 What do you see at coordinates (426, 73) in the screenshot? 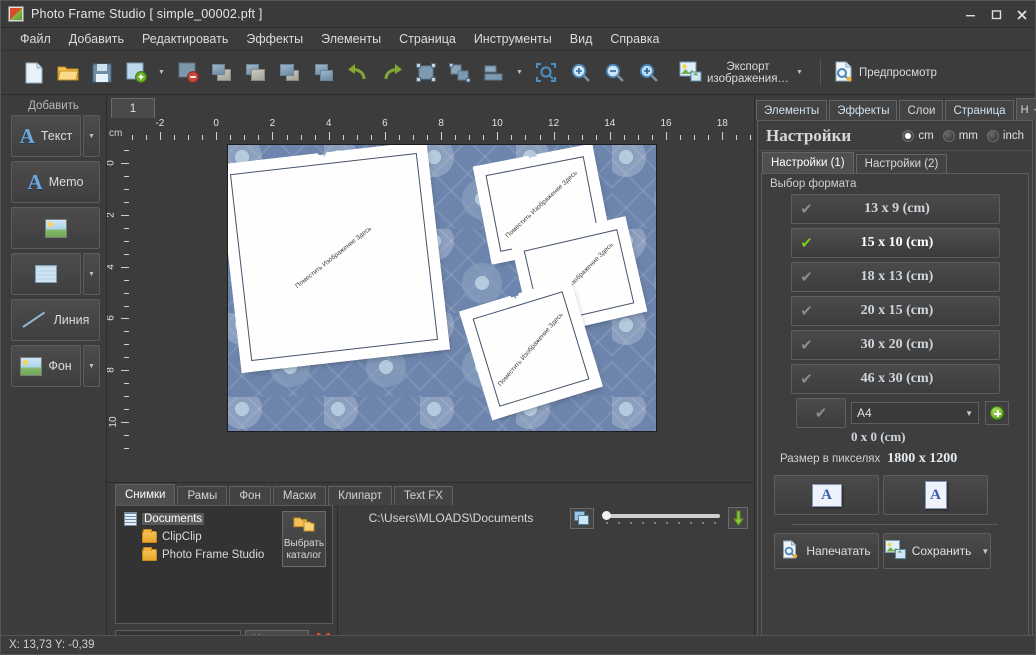
I see `group-icon` at bounding box center [426, 73].